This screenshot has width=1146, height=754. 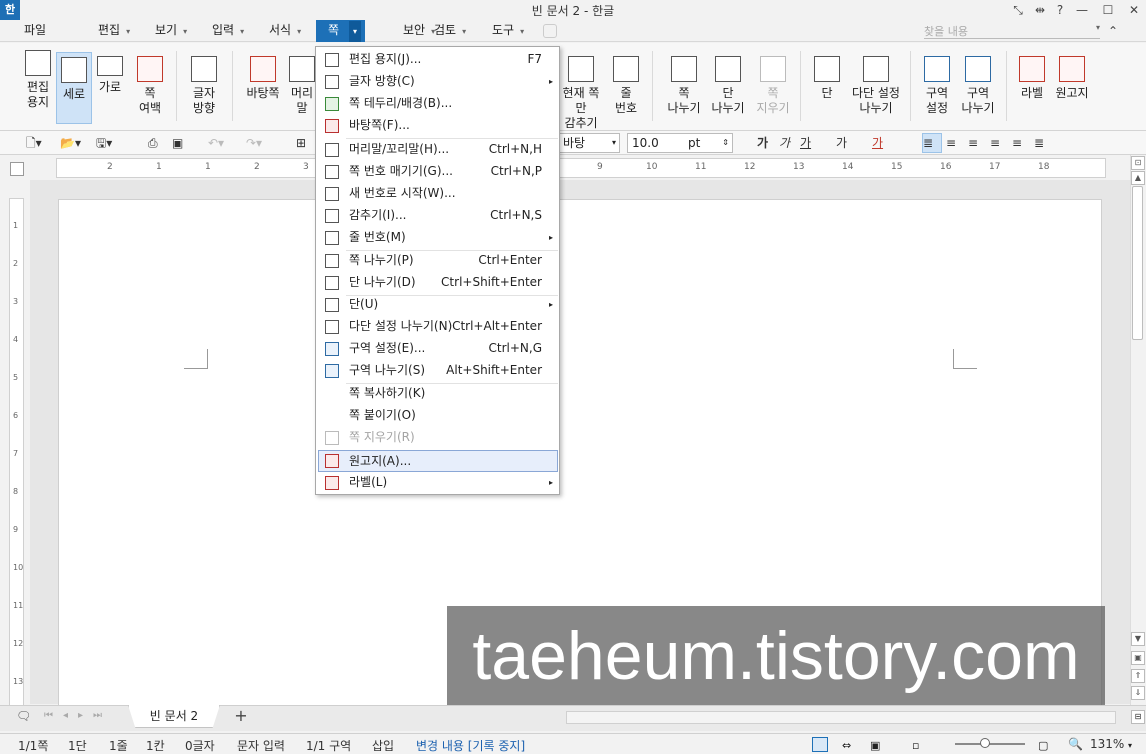 I want to click on align-left-button: ≡, so click(x=951, y=143).